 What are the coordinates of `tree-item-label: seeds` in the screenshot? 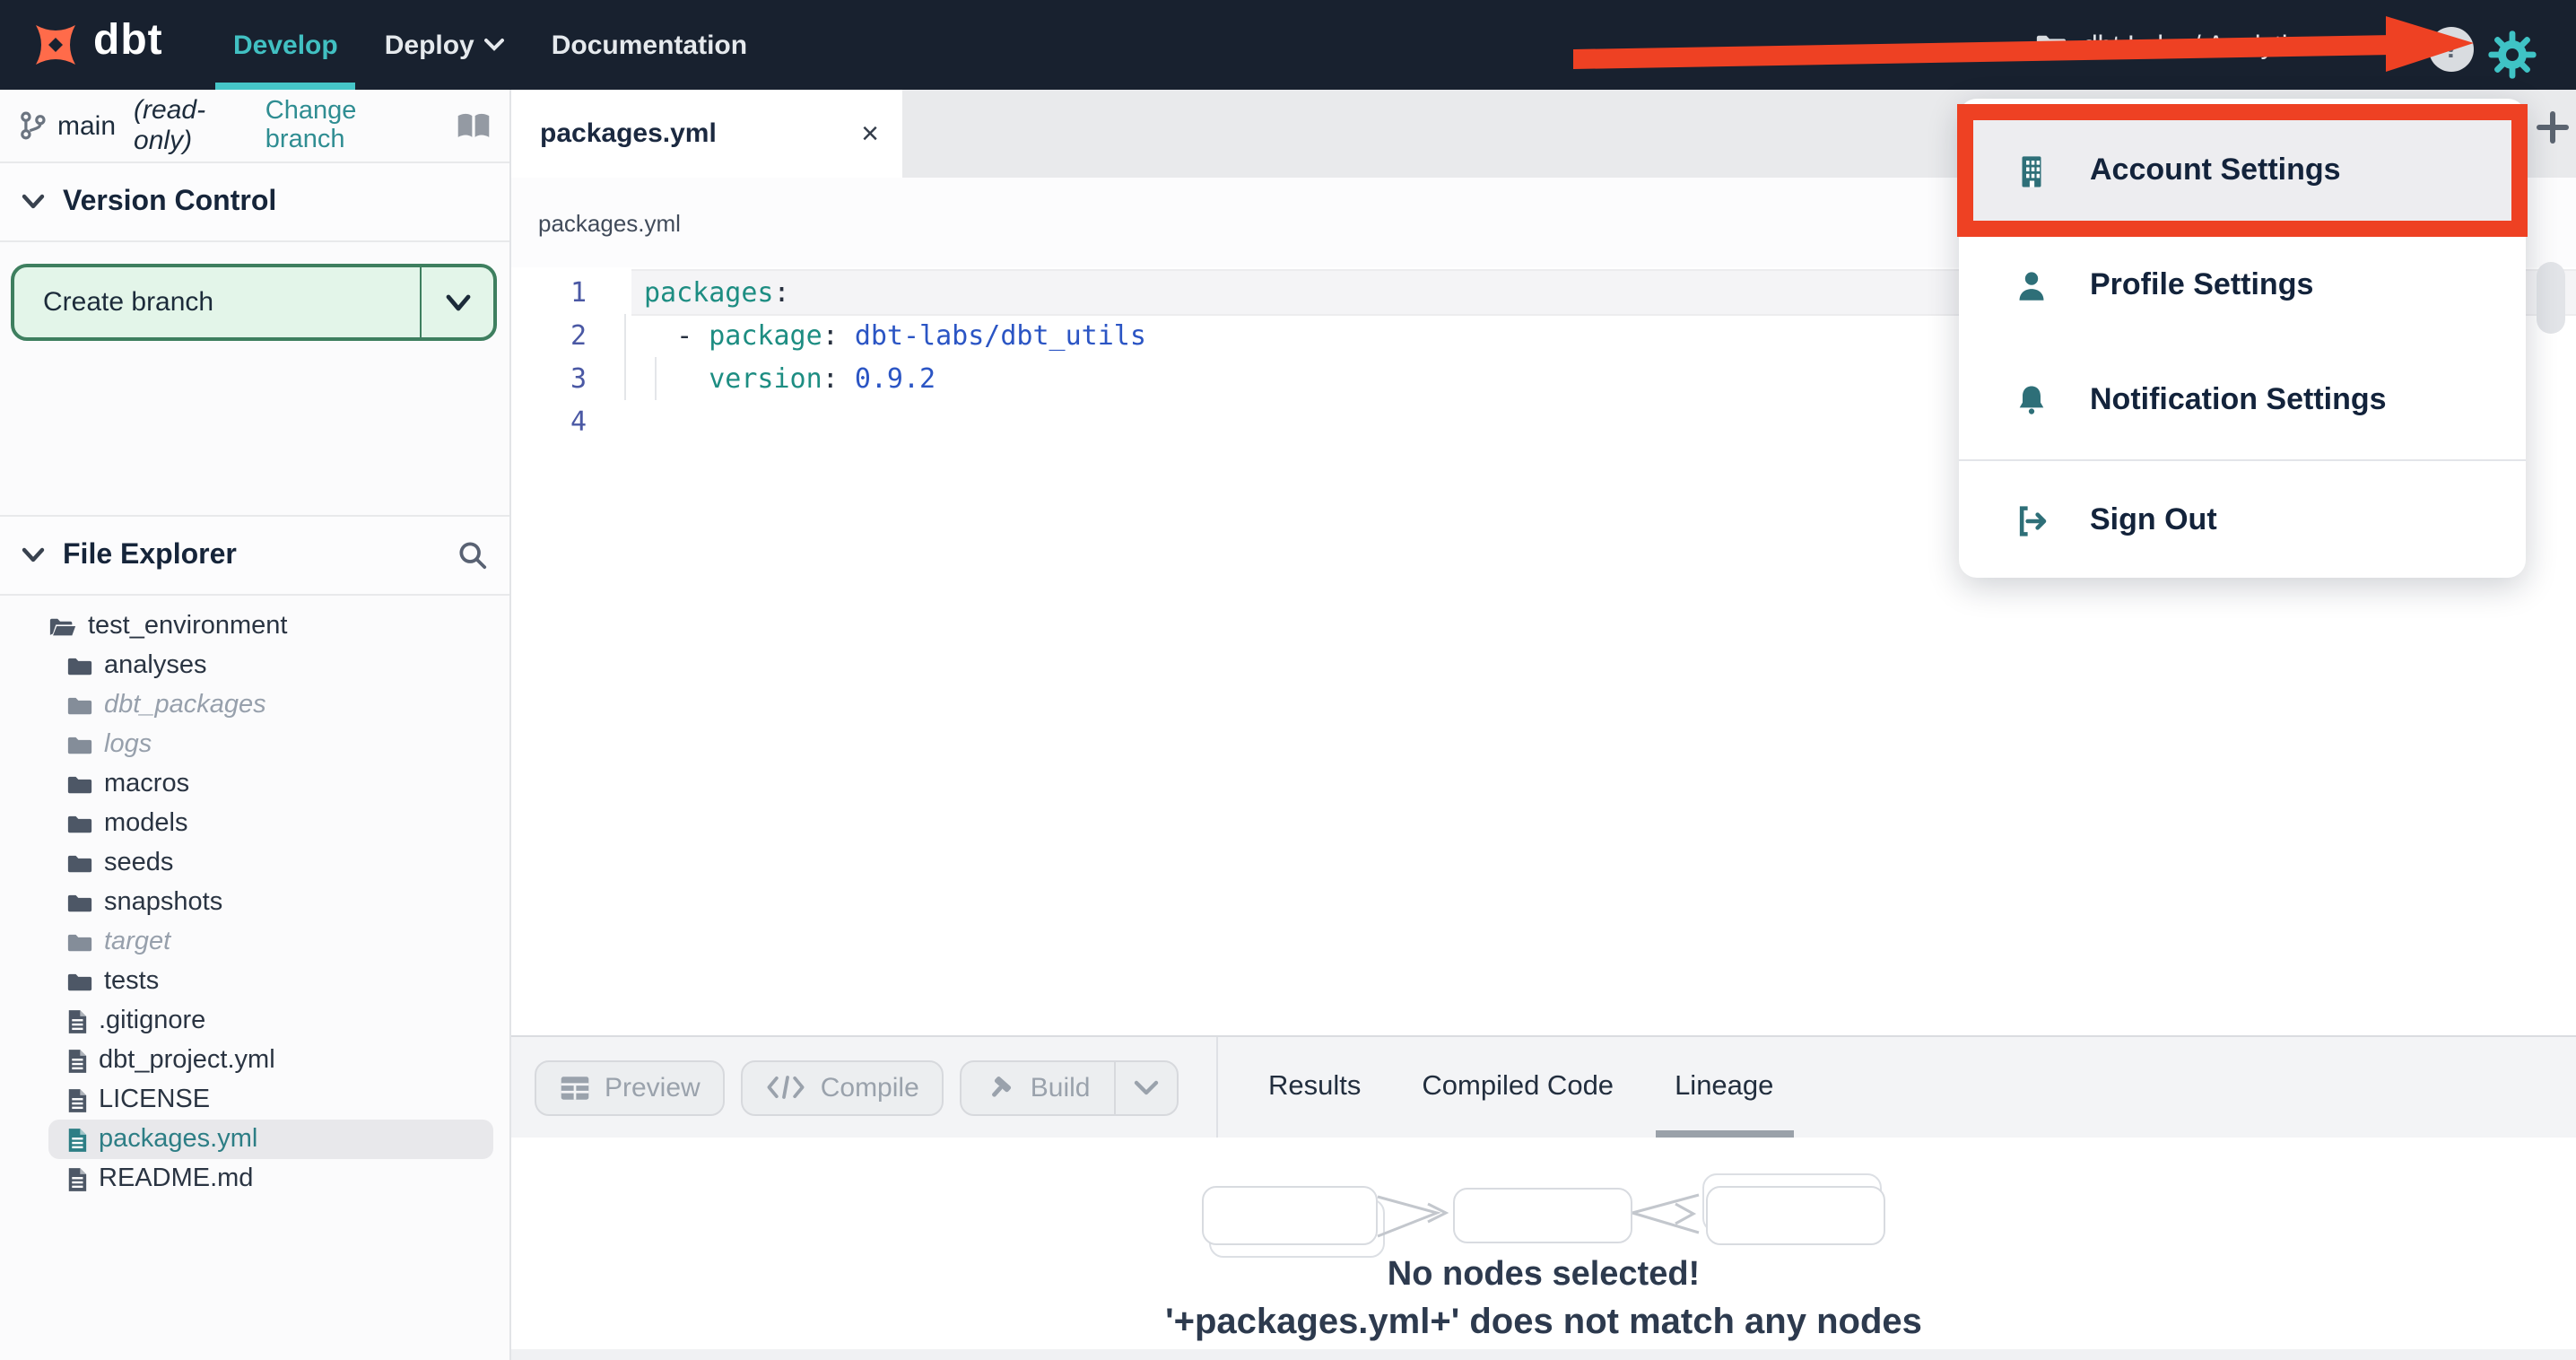 It's located at (139, 863).